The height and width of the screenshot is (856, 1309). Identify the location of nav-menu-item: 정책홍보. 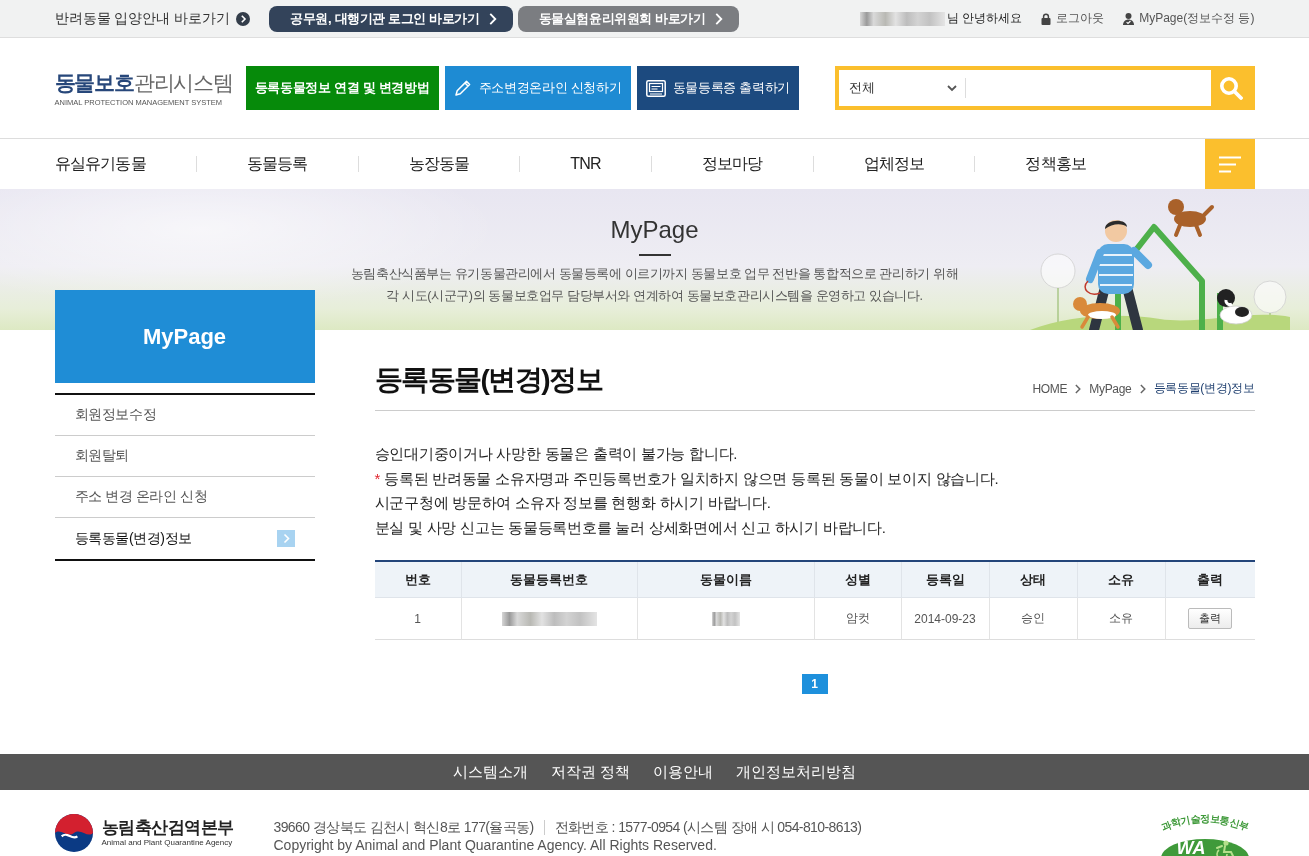
(1056, 164).